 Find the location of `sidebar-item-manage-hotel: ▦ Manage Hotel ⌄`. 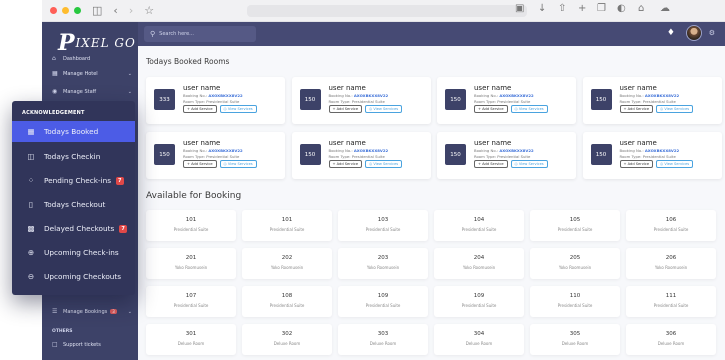

sidebar-item-manage-hotel: ▦ Manage Hotel ⌄ is located at coordinates (92, 73).